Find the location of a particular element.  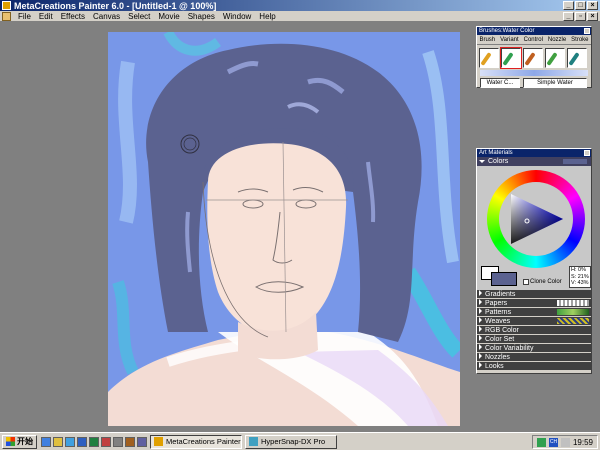

brushes-palette-title: Brushes:Water Color is located at coordinates (534, 31).